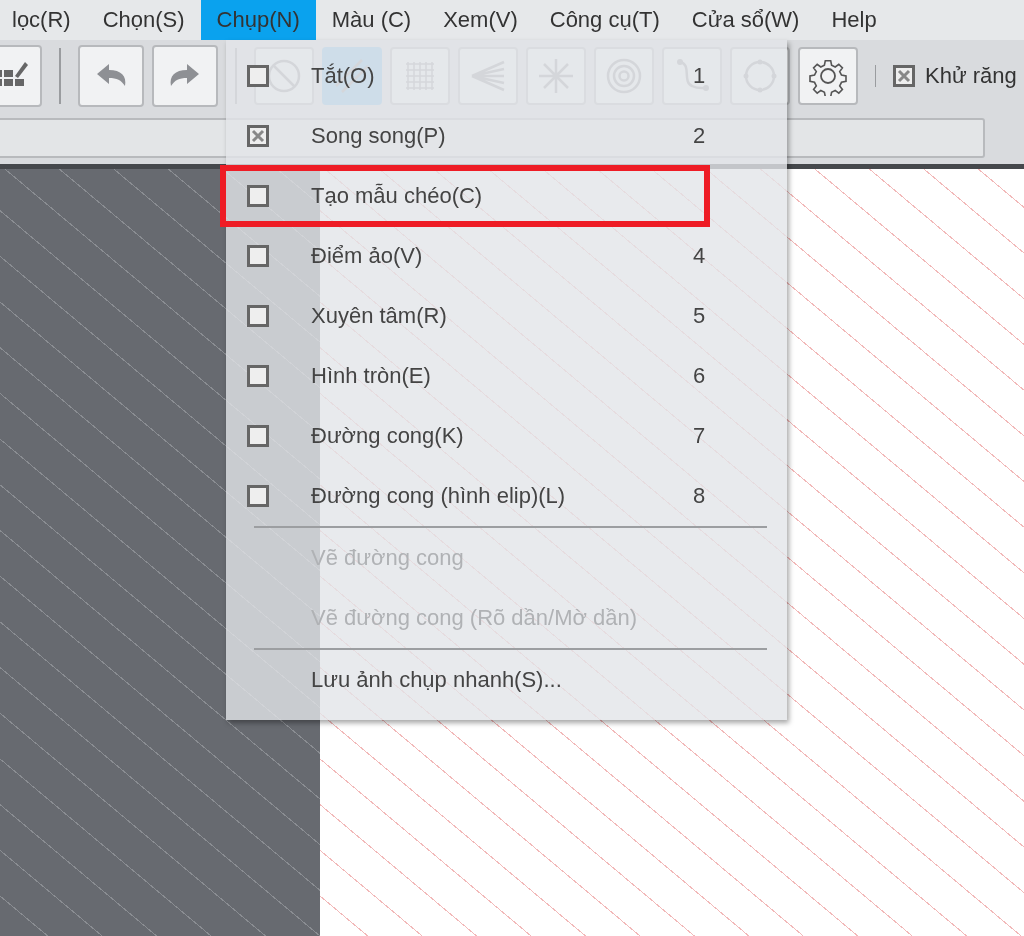 The height and width of the screenshot is (936, 1024). What do you see at coordinates (699, 76) in the screenshot?
I see `shortcut-key: 1` at bounding box center [699, 76].